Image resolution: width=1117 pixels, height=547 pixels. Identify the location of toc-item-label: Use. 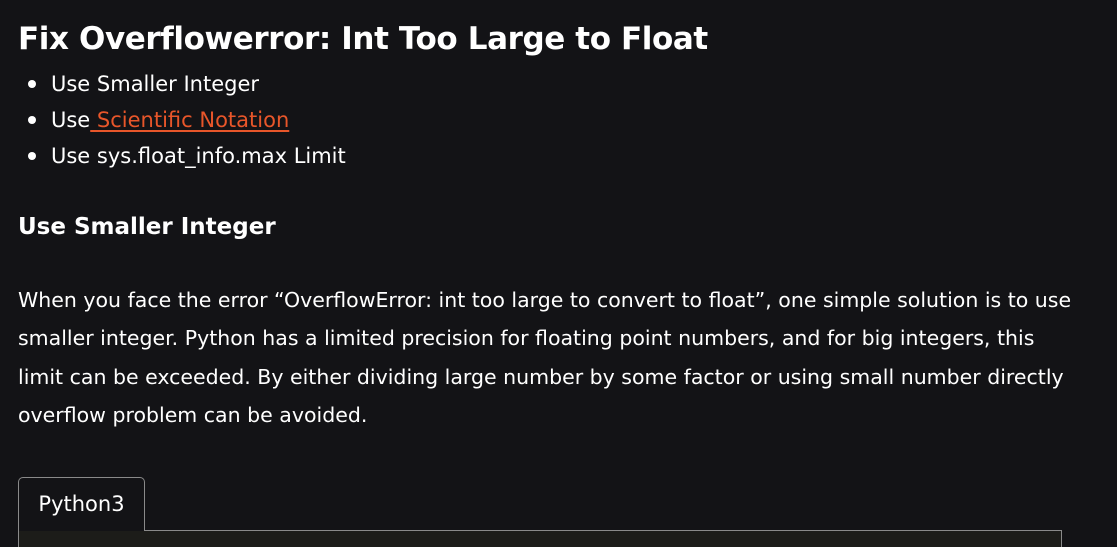
(71, 120).